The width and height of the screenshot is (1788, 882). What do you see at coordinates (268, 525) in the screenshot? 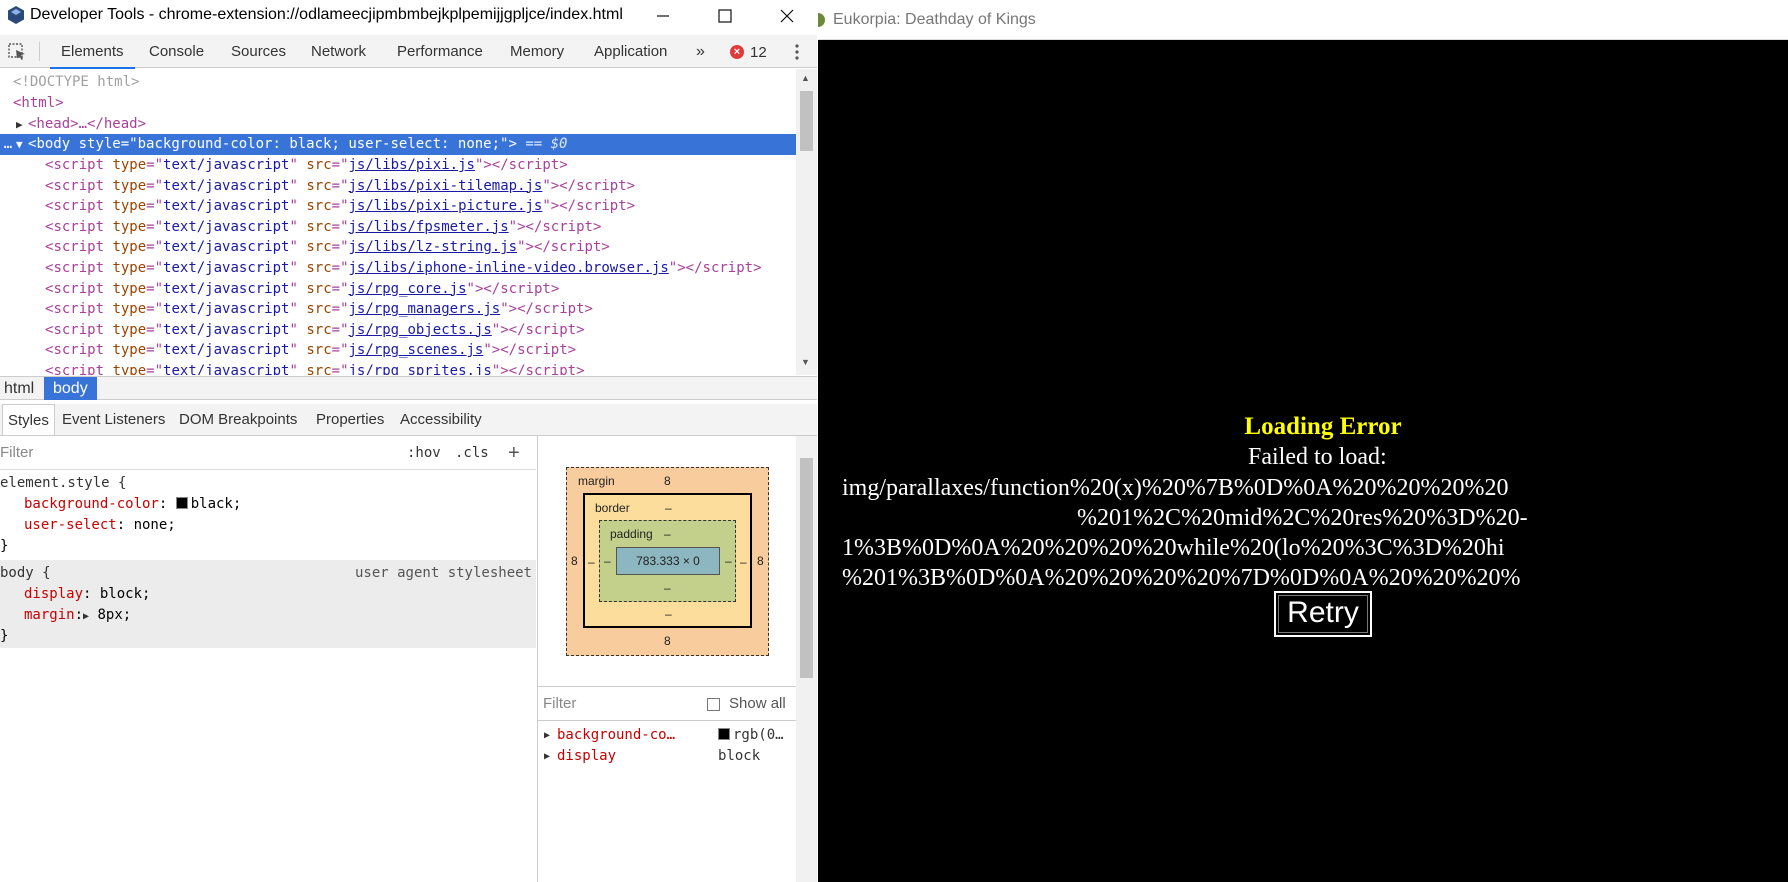
I see `style-declaration: user-select: none;` at bounding box center [268, 525].